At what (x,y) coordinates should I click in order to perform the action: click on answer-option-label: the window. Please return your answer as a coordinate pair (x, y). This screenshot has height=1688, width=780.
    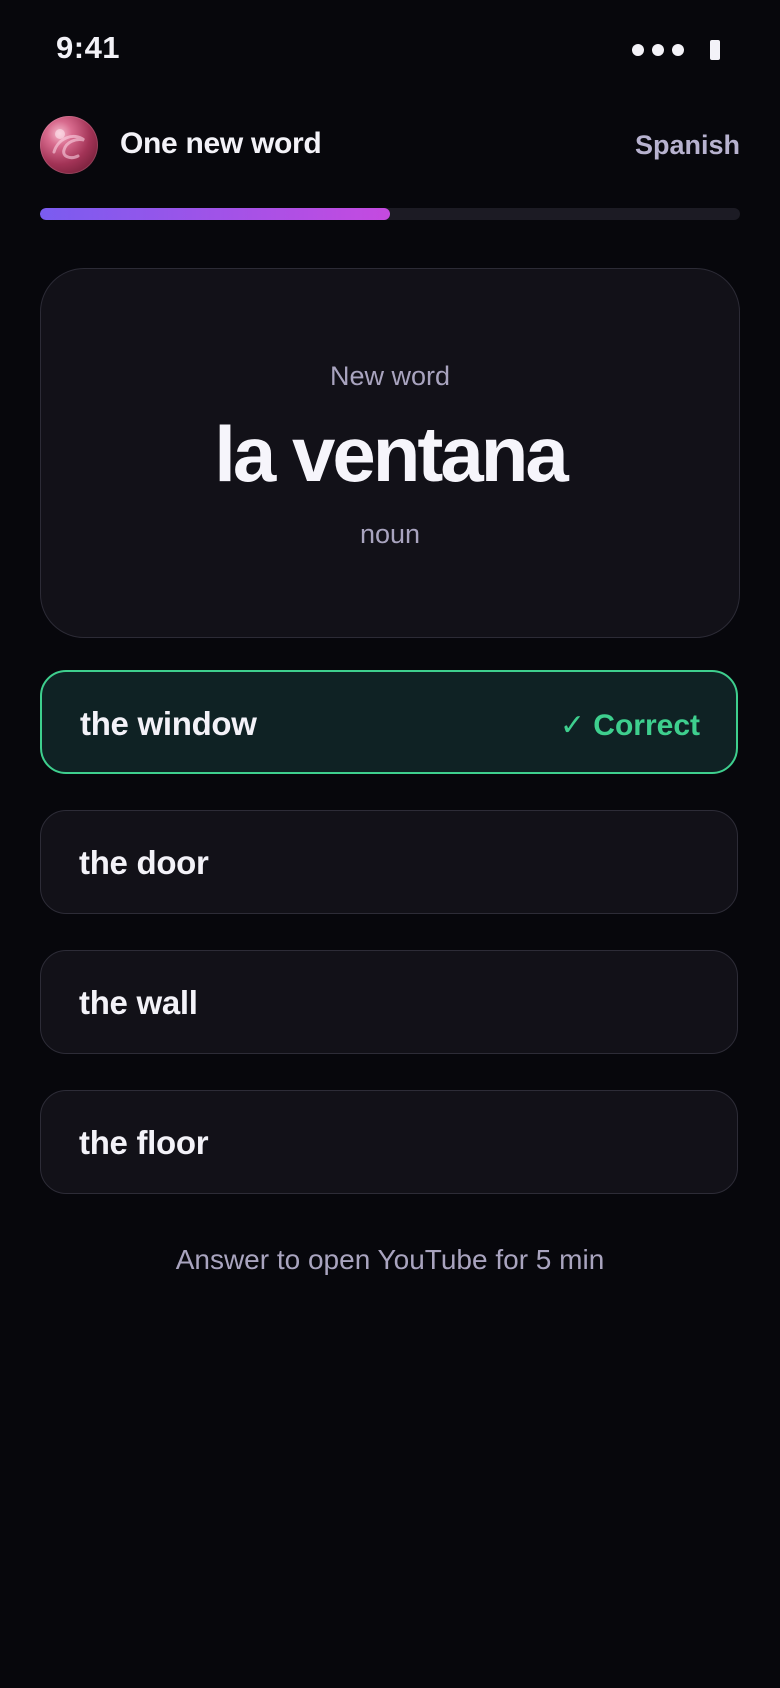
    Looking at the image, I should click on (168, 723).